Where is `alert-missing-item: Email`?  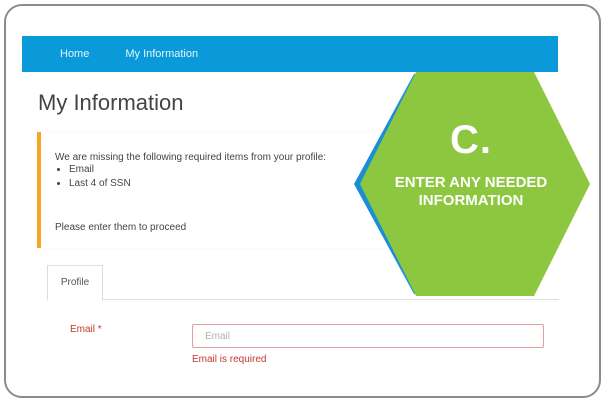 alert-missing-item: Email is located at coordinates (100, 170).